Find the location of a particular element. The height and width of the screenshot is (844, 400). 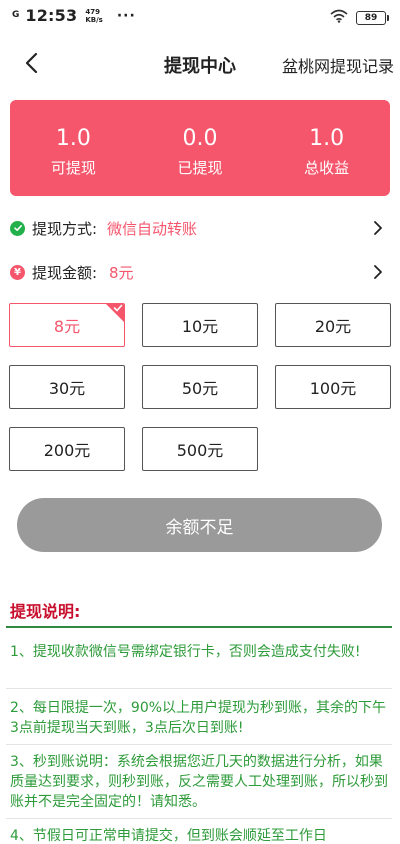

withdraw-submit-button: 余额不足 is located at coordinates (199, 525).